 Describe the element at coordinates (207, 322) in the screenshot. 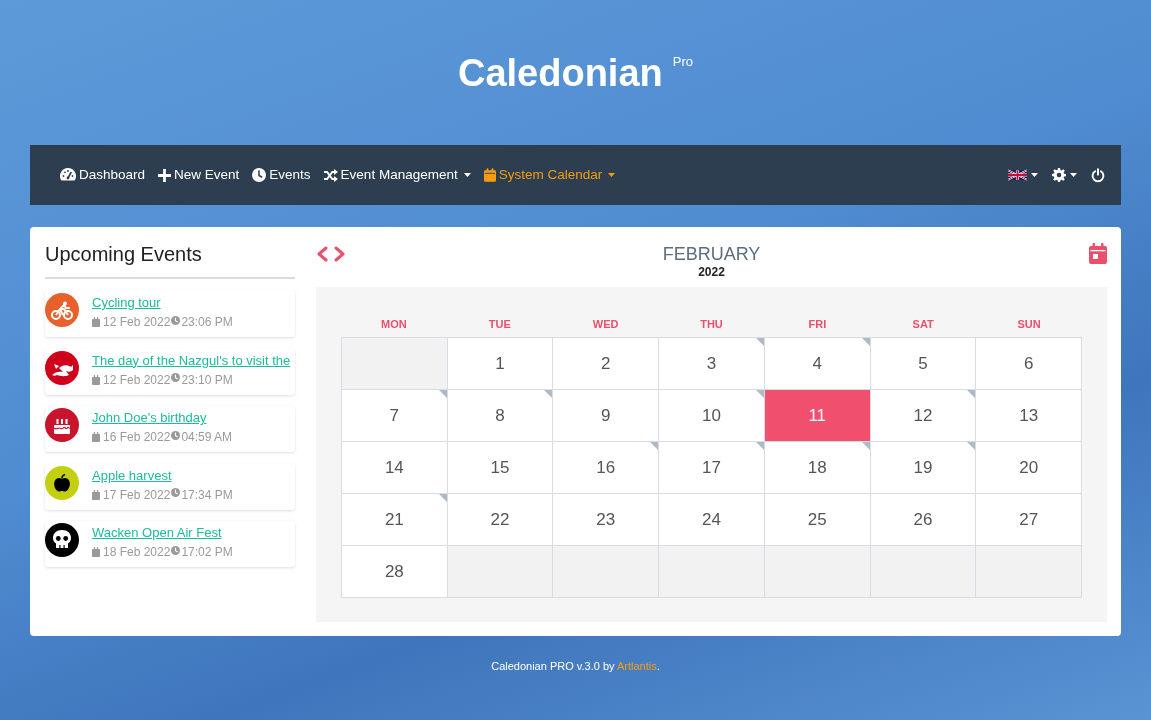

I see `event-time: 23:06 PM` at that location.